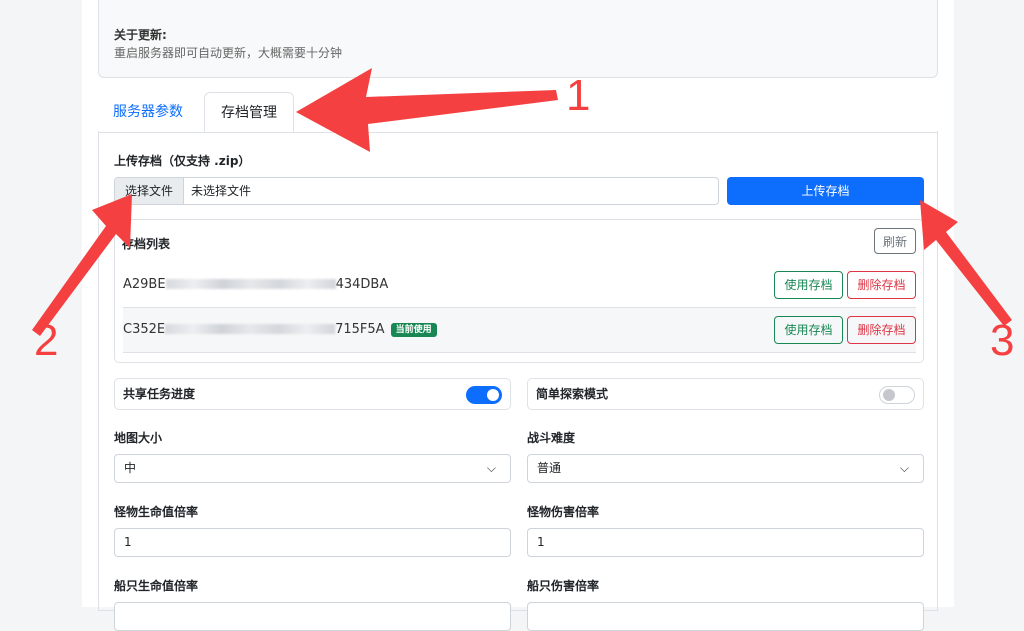  Describe the element at coordinates (725, 468) in the screenshot. I see `difficulty-select: 普通 ⌵` at that location.